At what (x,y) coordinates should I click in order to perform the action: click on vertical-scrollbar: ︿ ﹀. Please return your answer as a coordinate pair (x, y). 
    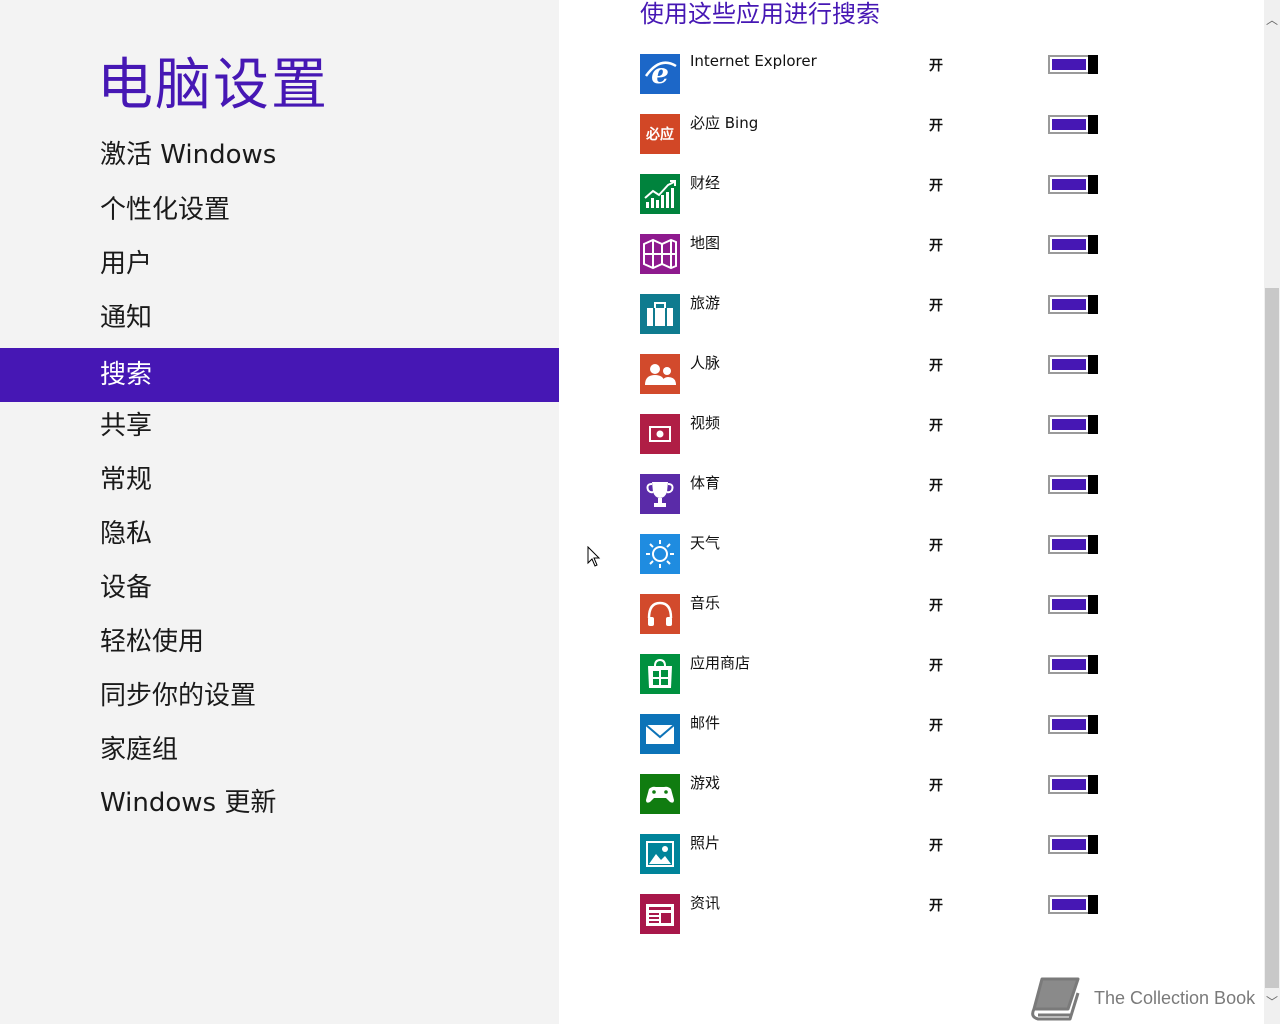
    Looking at the image, I should click on (1272, 512).